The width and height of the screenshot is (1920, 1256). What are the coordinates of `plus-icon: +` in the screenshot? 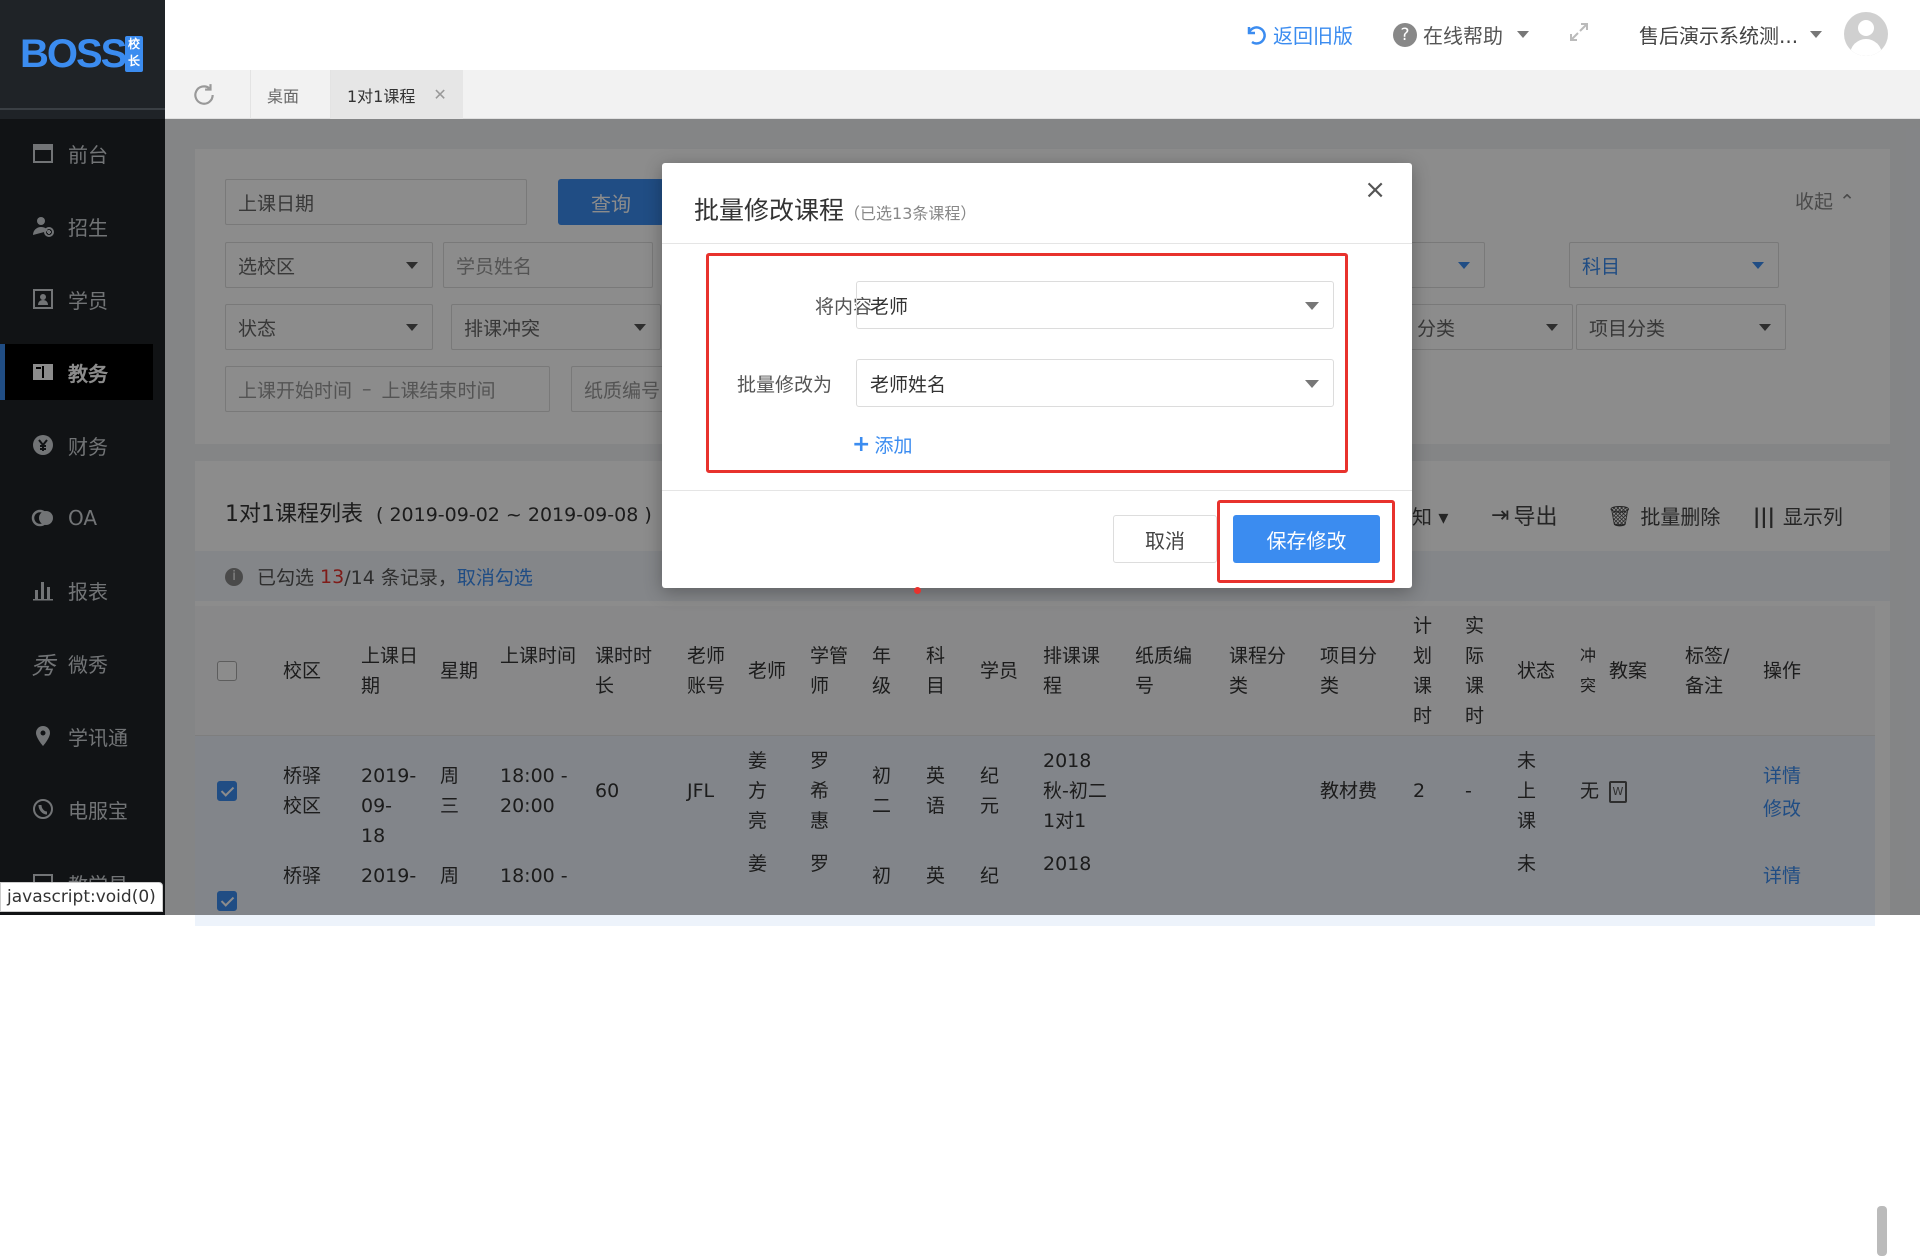 It's located at (861, 444).